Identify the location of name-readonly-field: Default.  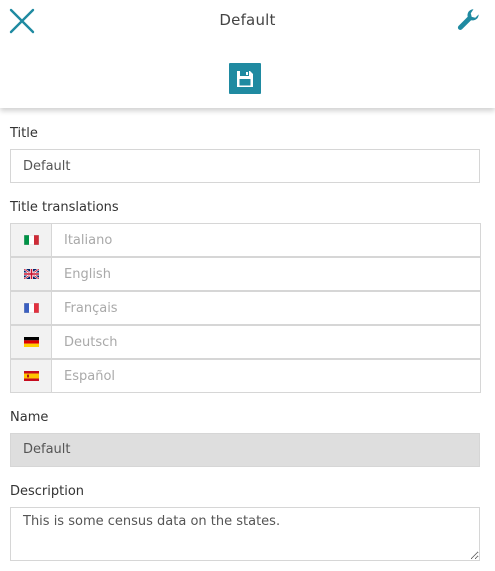
(245, 450).